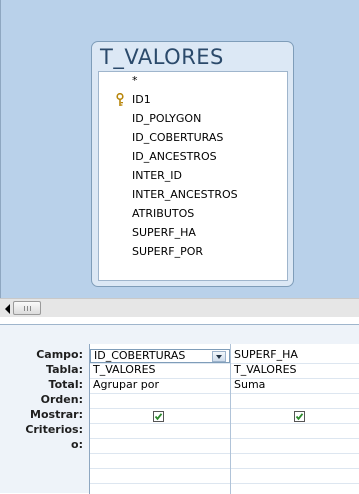 The image size is (359, 494). I want to click on row-label-campo: Campo:, so click(59, 354).